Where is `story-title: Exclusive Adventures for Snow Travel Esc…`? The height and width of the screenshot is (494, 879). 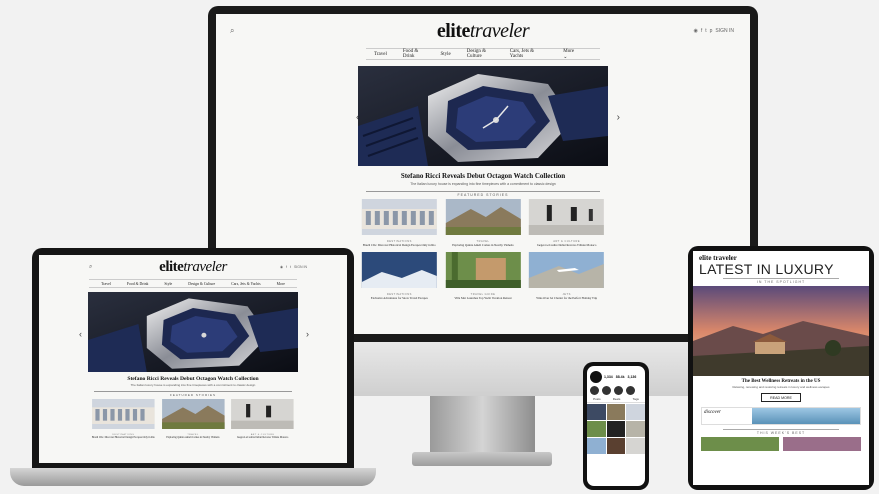 story-title: Exclusive Adventures for Snow Travel Esc… is located at coordinates (399, 298).